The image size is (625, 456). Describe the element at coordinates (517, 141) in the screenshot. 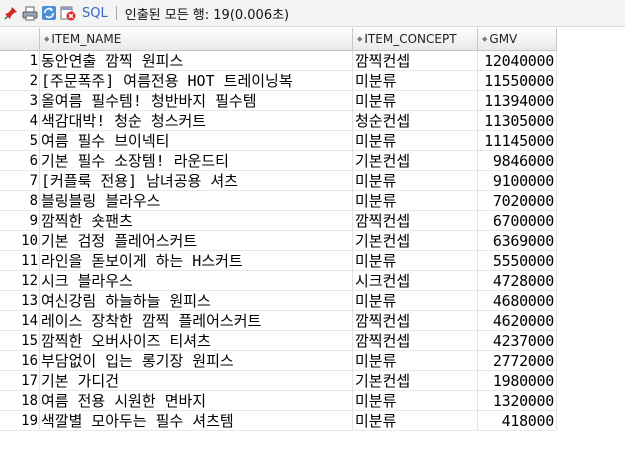

I see `gmv-cell: 11145000` at that location.